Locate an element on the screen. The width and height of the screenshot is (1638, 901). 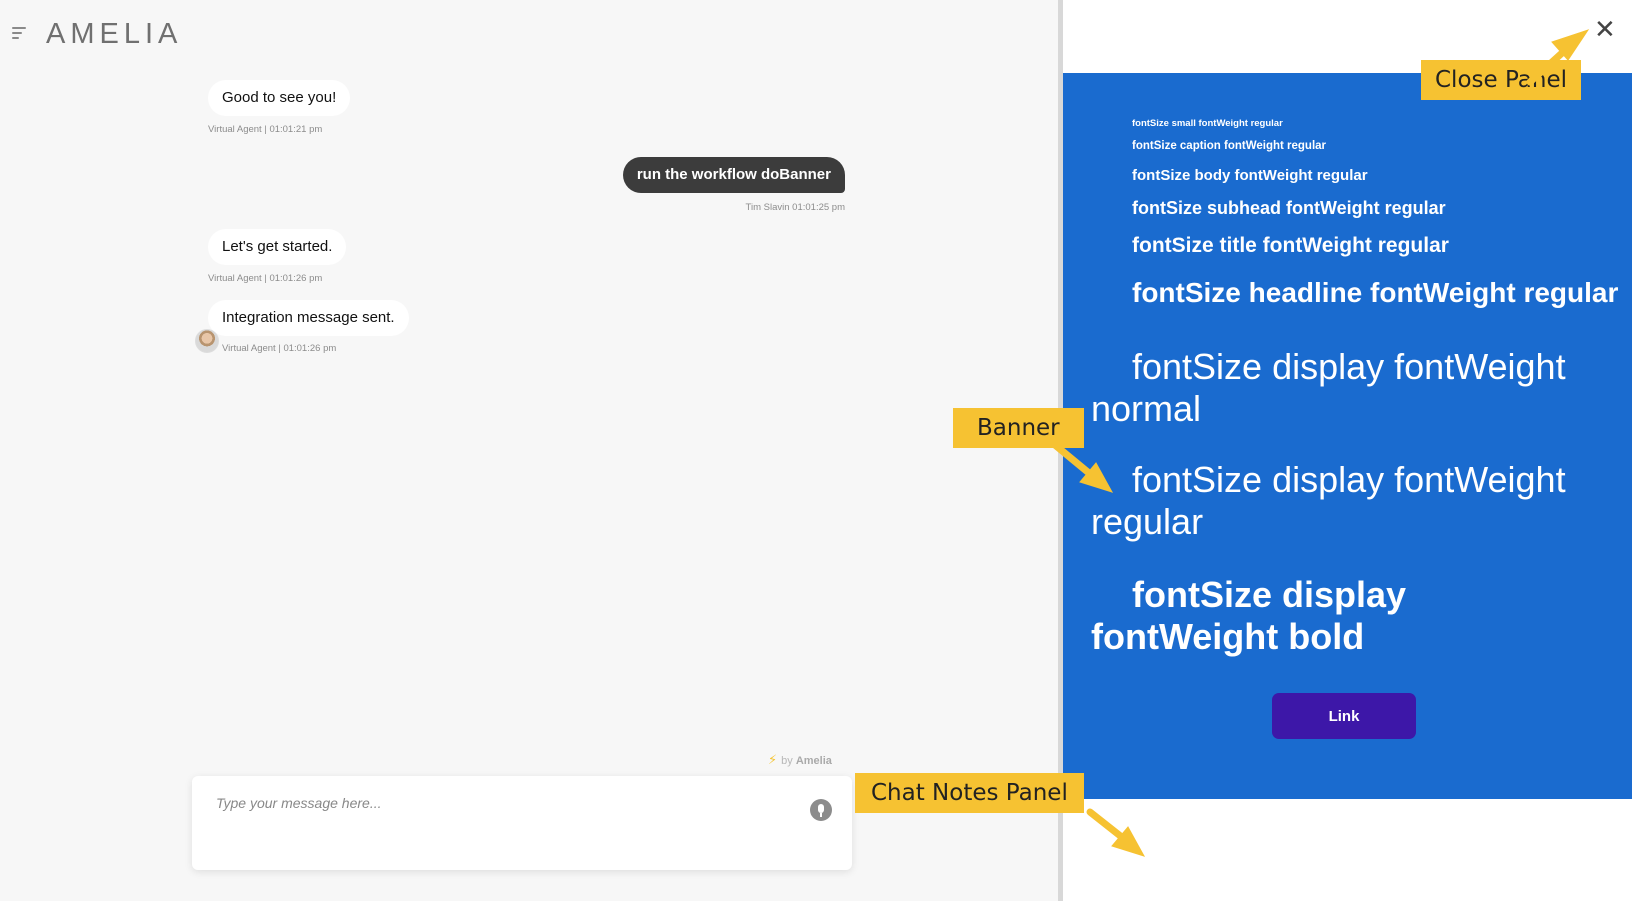
message-input is located at coordinates (496, 803).